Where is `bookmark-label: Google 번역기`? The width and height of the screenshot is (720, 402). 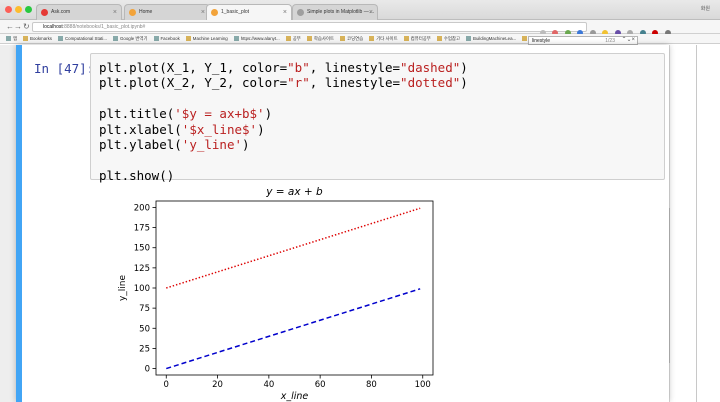 bookmark-label: Google 번역기 is located at coordinates (134, 38).